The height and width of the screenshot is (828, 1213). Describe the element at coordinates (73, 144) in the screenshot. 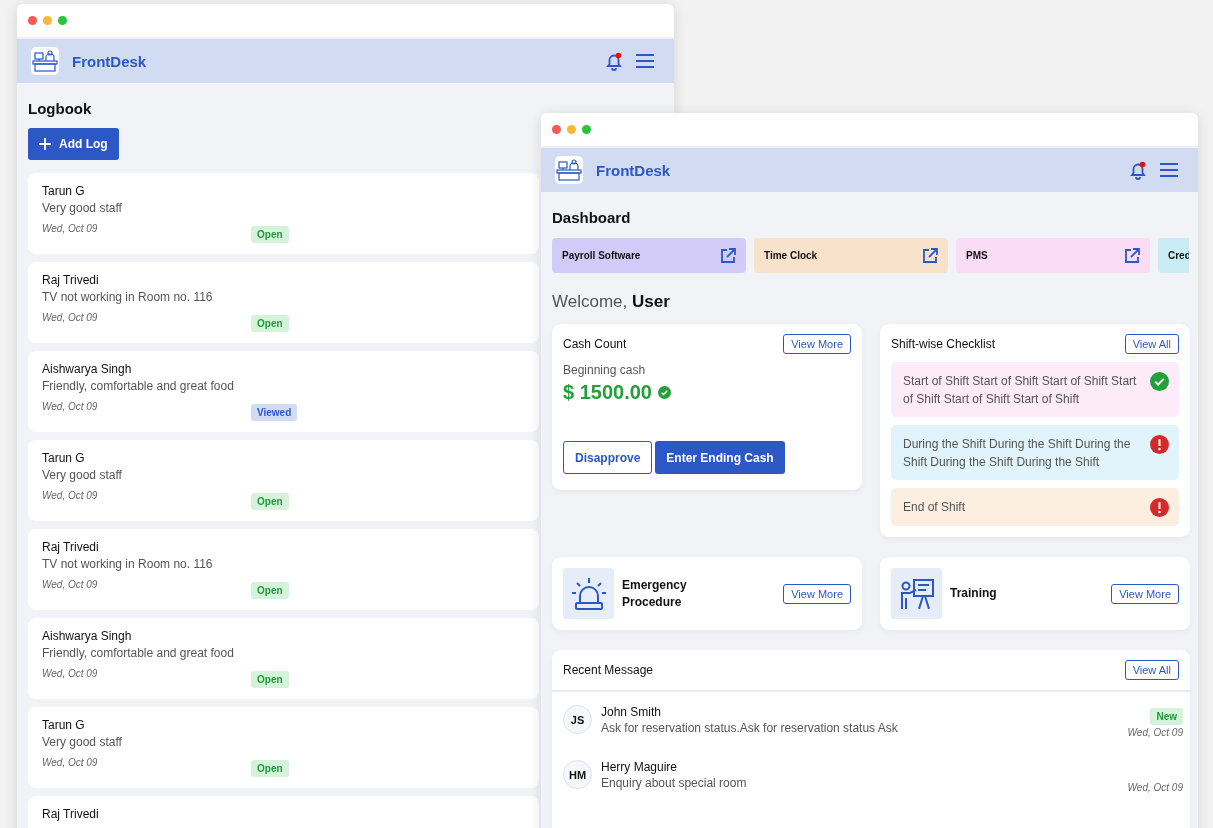

I see `add-log-button: Add Log` at that location.